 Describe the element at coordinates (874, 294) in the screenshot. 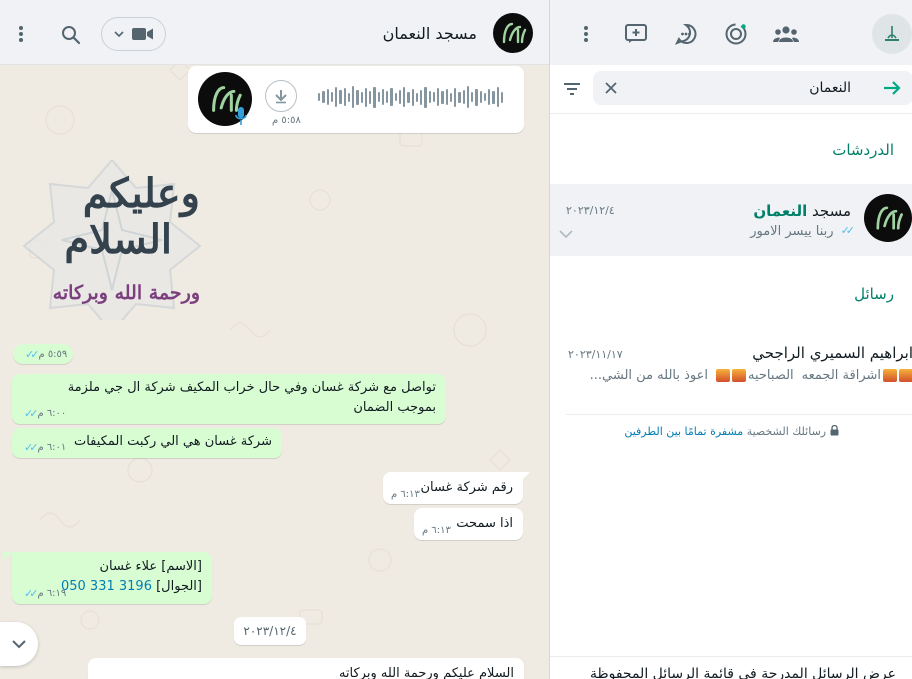

I see `section-title-messages: رسائل` at that location.